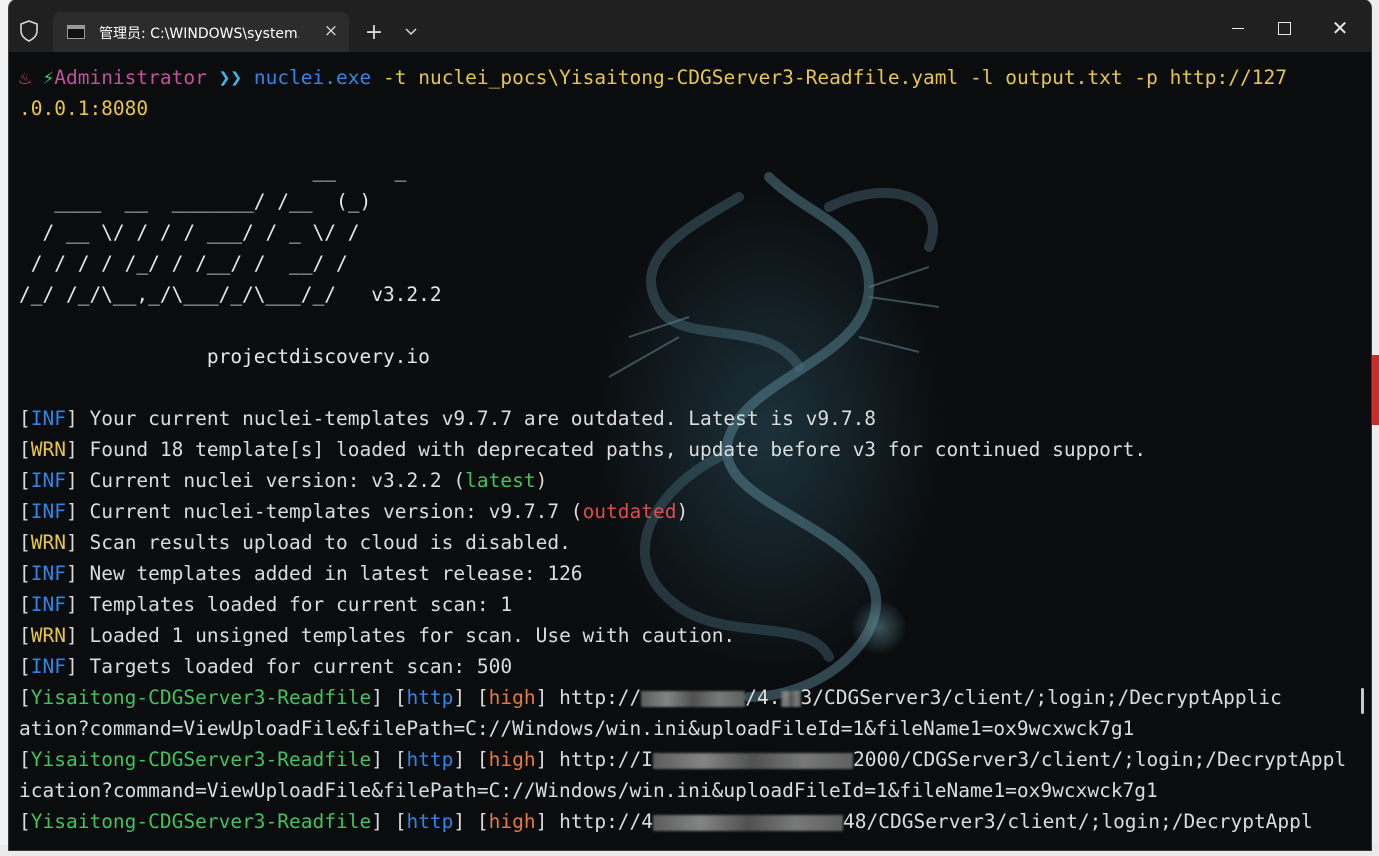 This screenshot has width=1379, height=856. I want to click on result-url-path: 48/CDGServer3/client/;login;/DecryptAppl, so click(1078, 821).